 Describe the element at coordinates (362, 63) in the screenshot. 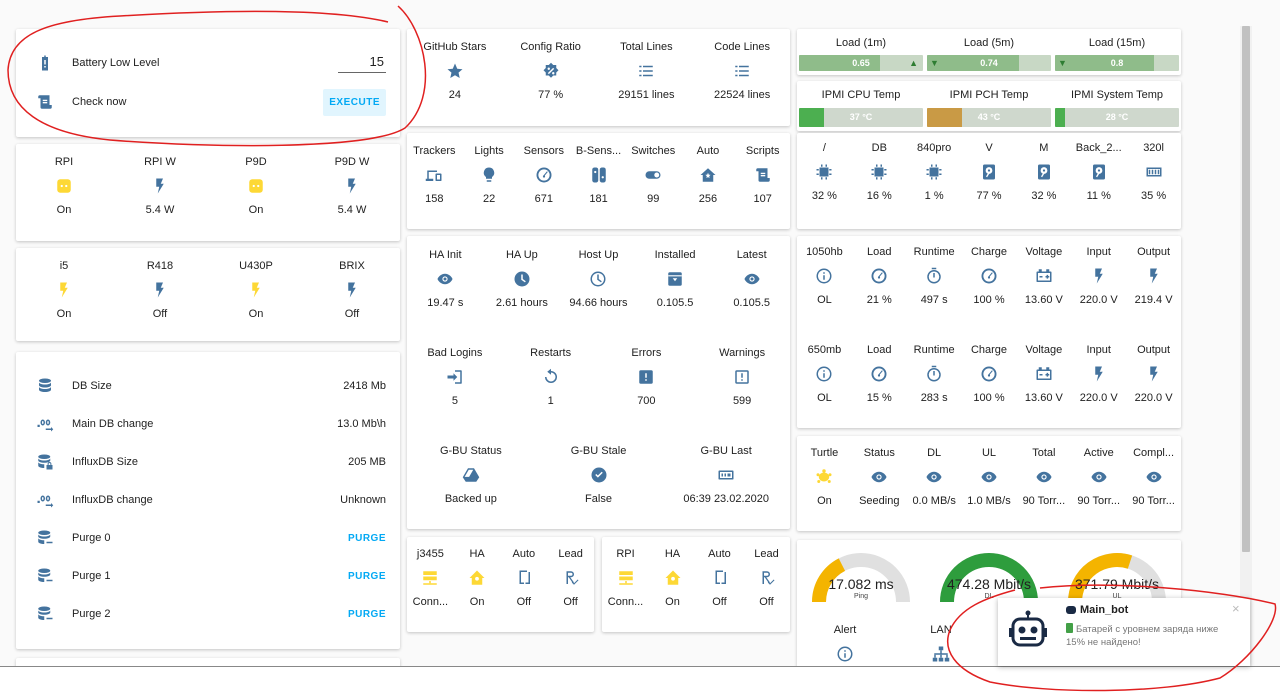

I see `battery-low-level-input: 15` at that location.